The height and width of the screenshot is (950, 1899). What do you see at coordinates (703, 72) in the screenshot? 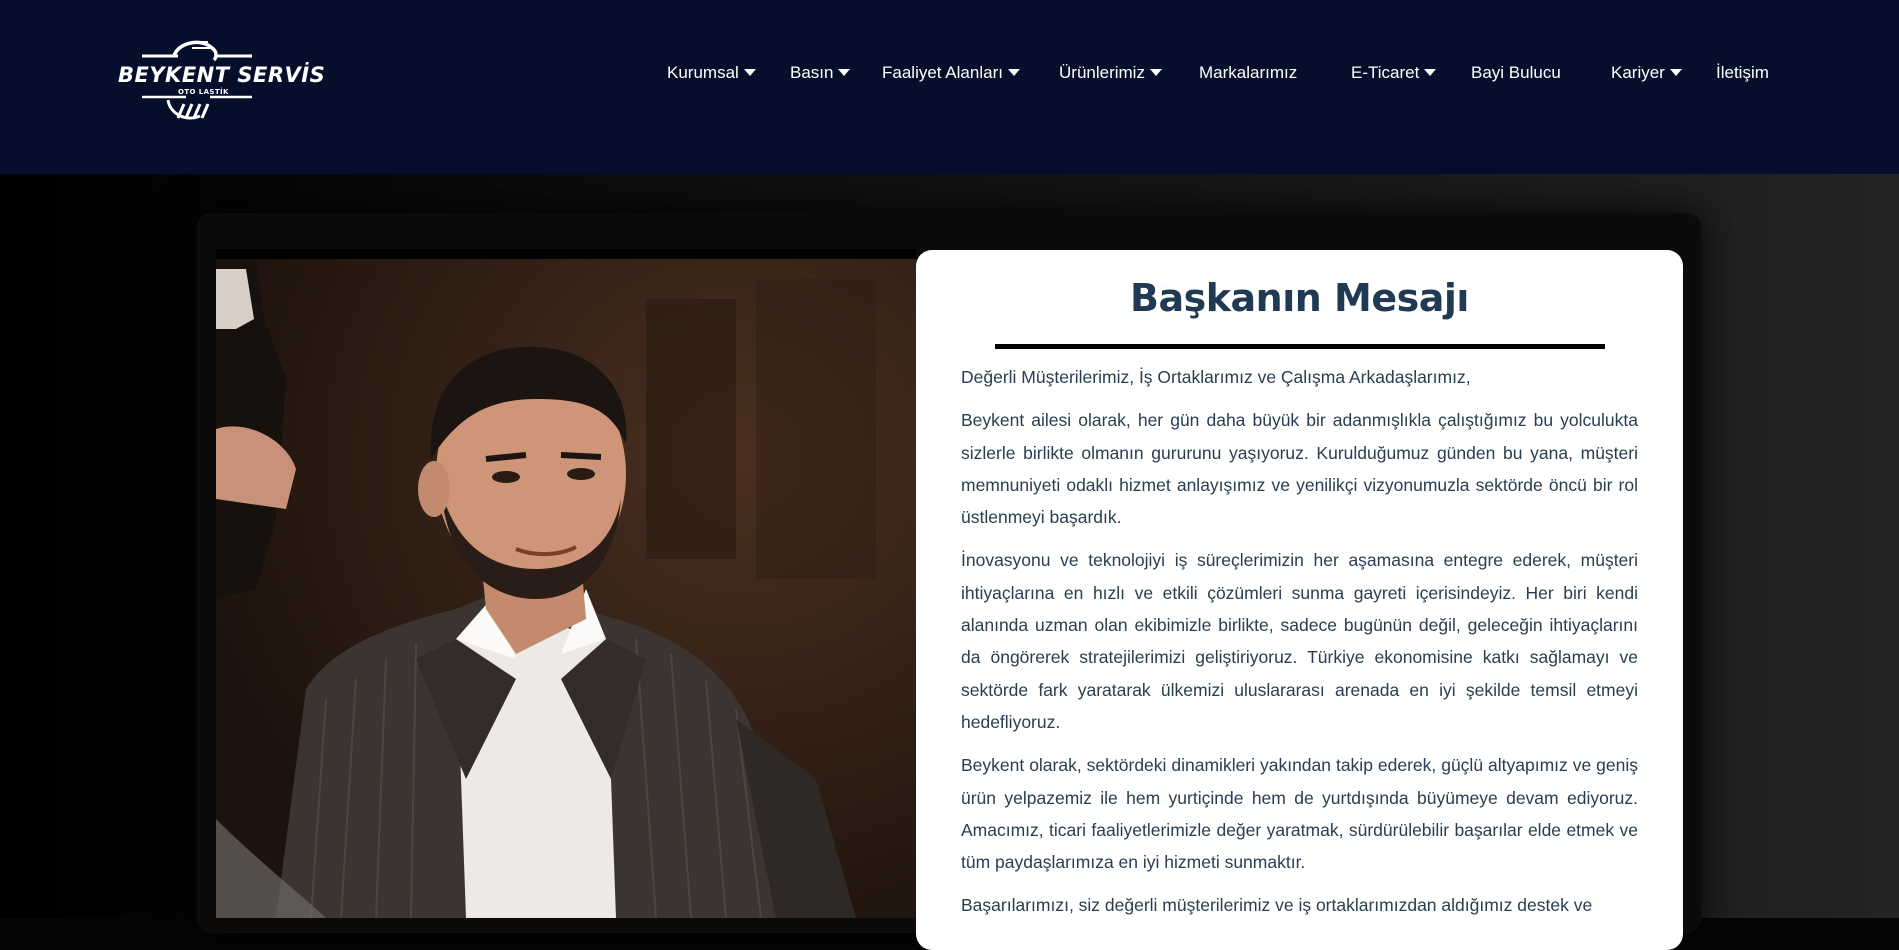
I see `nav-item-label: Kurumsal` at bounding box center [703, 72].